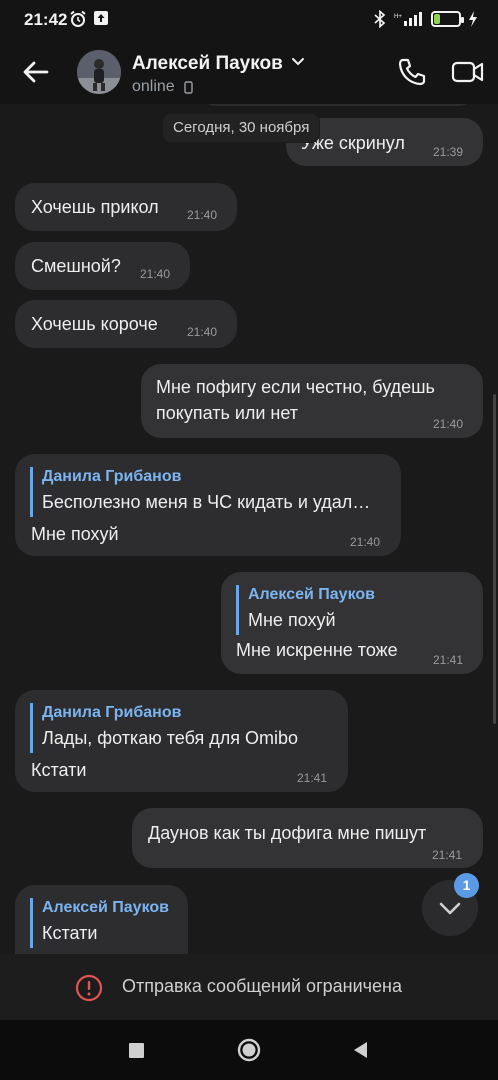 The image size is (498, 1080). Describe the element at coordinates (494, 559) in the screenshot. I see `scrollbar` at that location.